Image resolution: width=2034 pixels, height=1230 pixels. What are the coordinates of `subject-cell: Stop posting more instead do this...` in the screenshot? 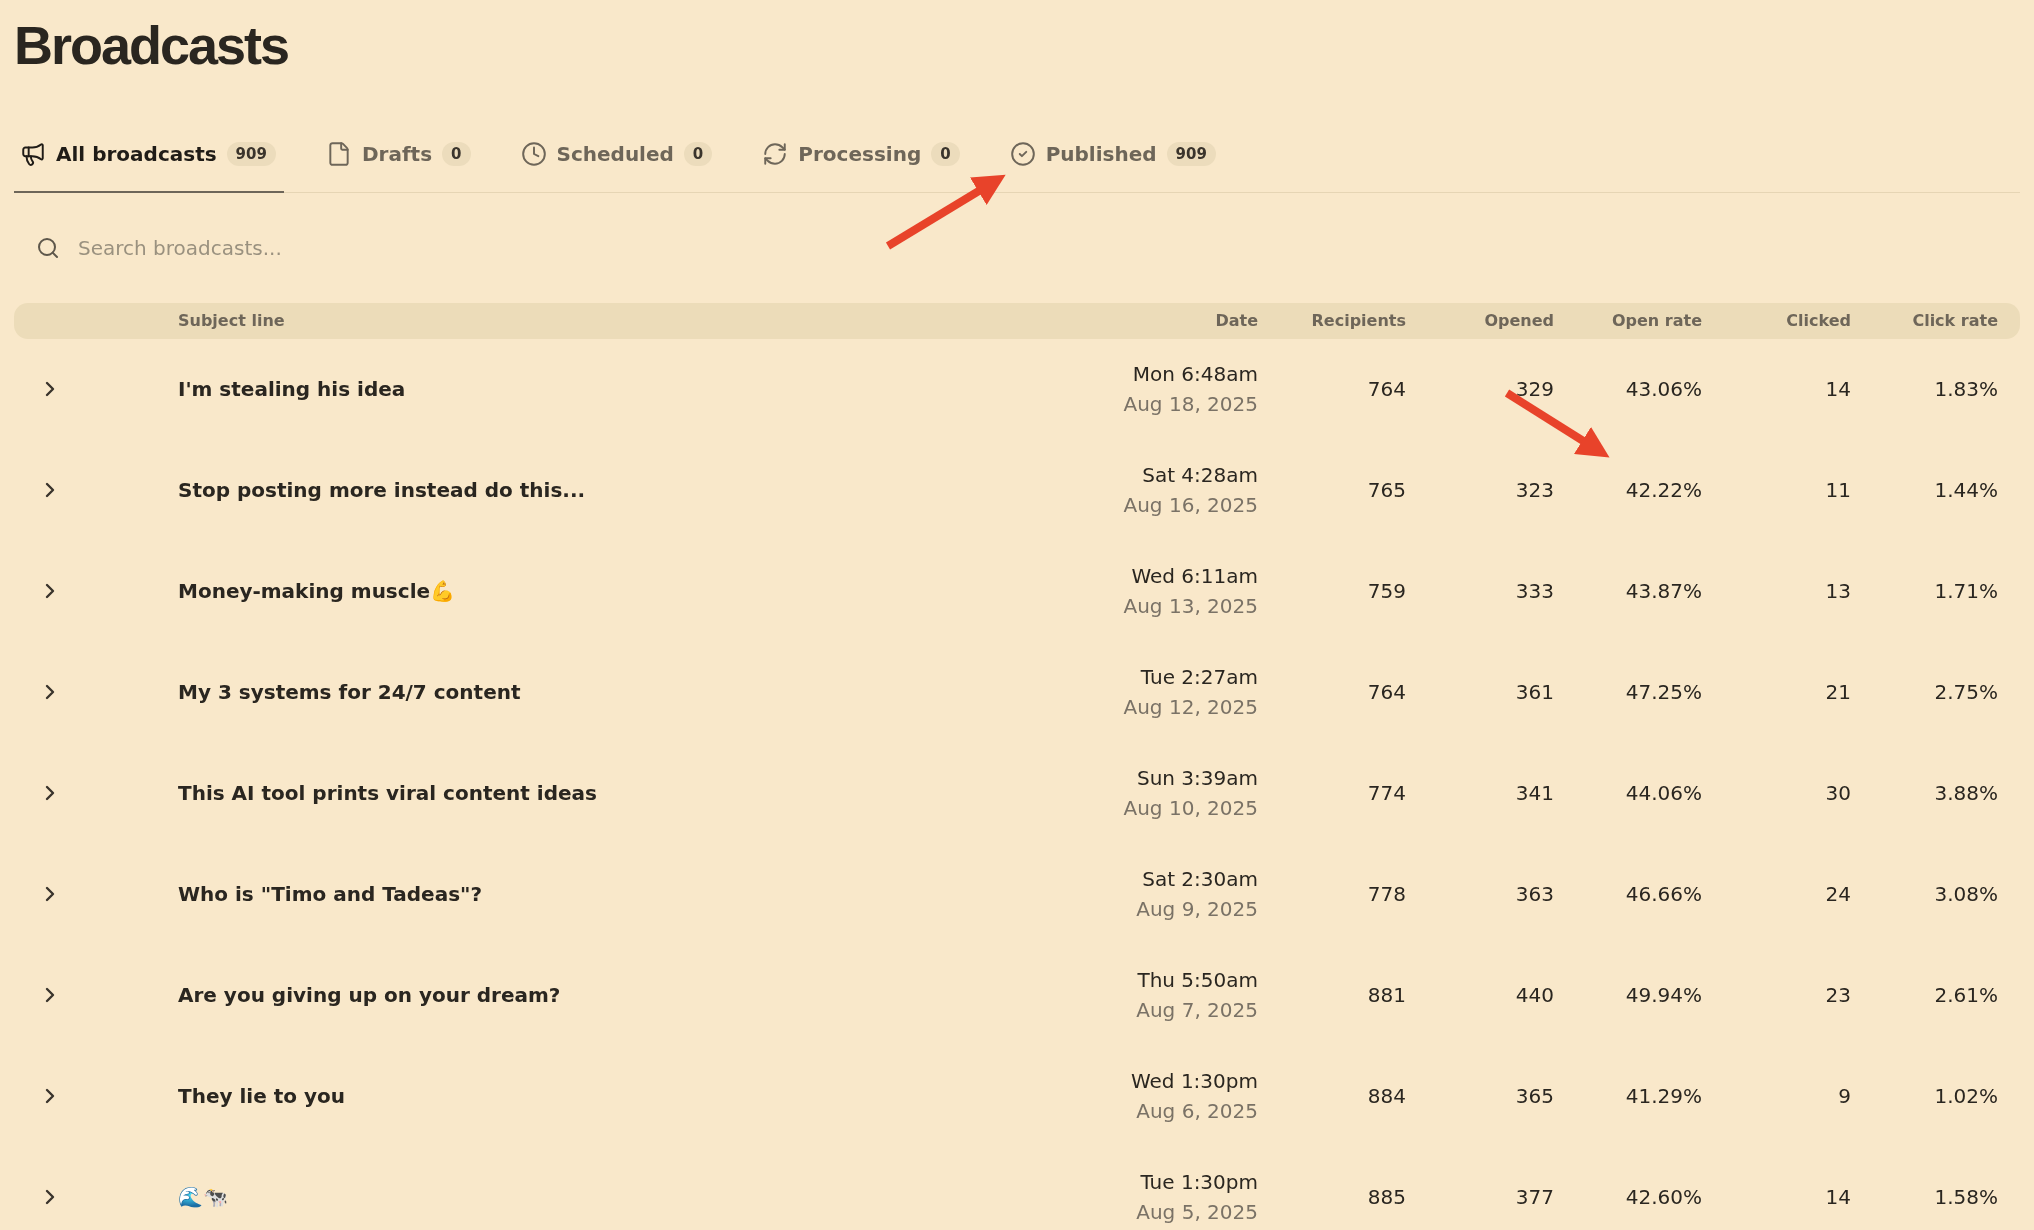 It's located at (618, 490).